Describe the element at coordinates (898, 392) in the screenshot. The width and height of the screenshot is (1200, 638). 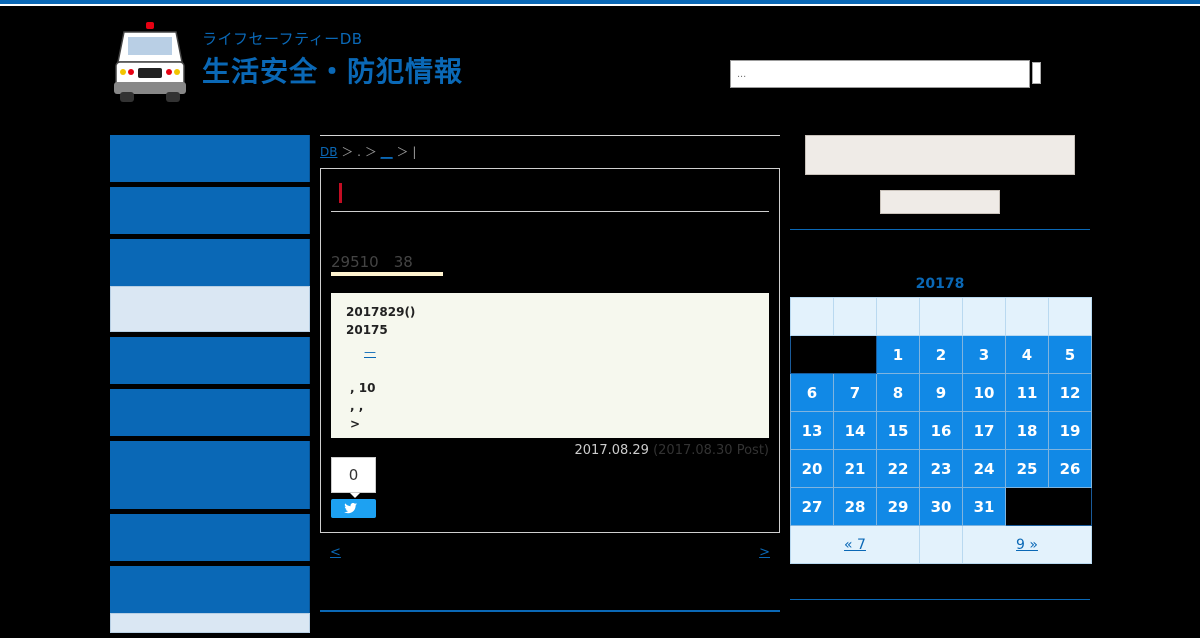
I see `calendar-day: 8` at that location.